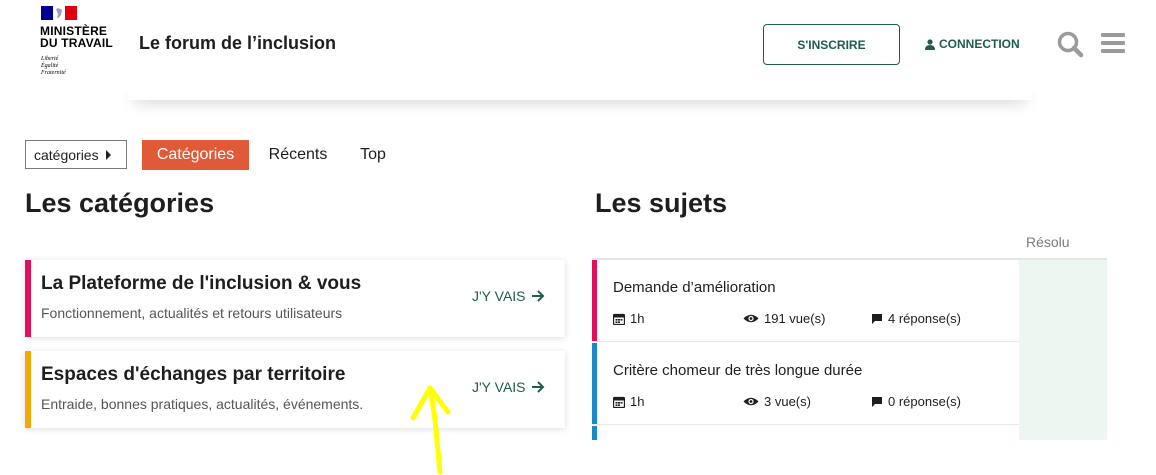  What do you see at coordinates (787, 401) in the screenshot?
I see `topic-views-value: 3 vue(s)` at bounding box center [787, 401].